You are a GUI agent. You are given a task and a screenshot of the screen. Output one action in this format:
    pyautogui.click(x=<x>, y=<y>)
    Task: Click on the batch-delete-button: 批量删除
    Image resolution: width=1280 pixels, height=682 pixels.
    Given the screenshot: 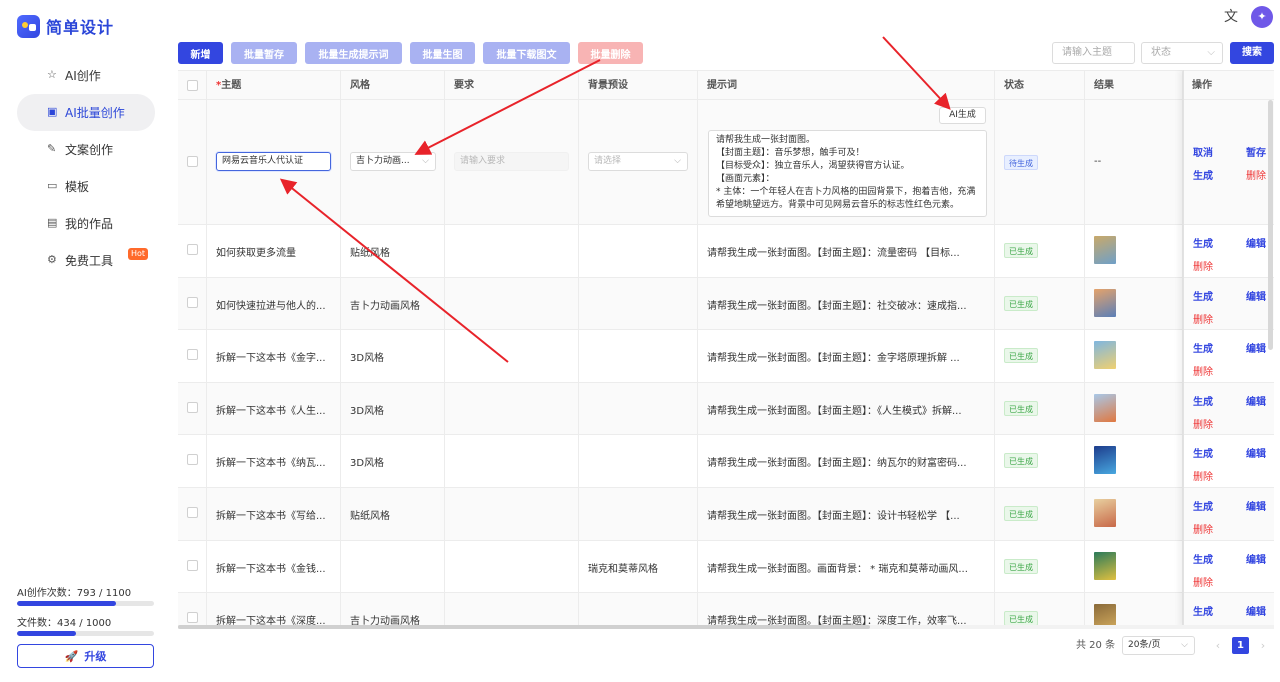 What is the action you would take?
    pyautogui.click(x=610, y=53)
    